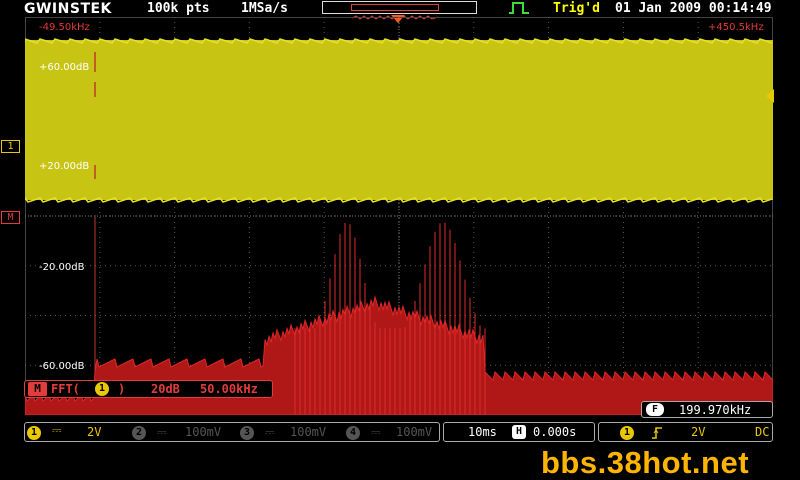  What do you see at coordinates (762, 432) in the screenshot?
I see `trigger-coupling: DC` at bounding box center [762, 432].